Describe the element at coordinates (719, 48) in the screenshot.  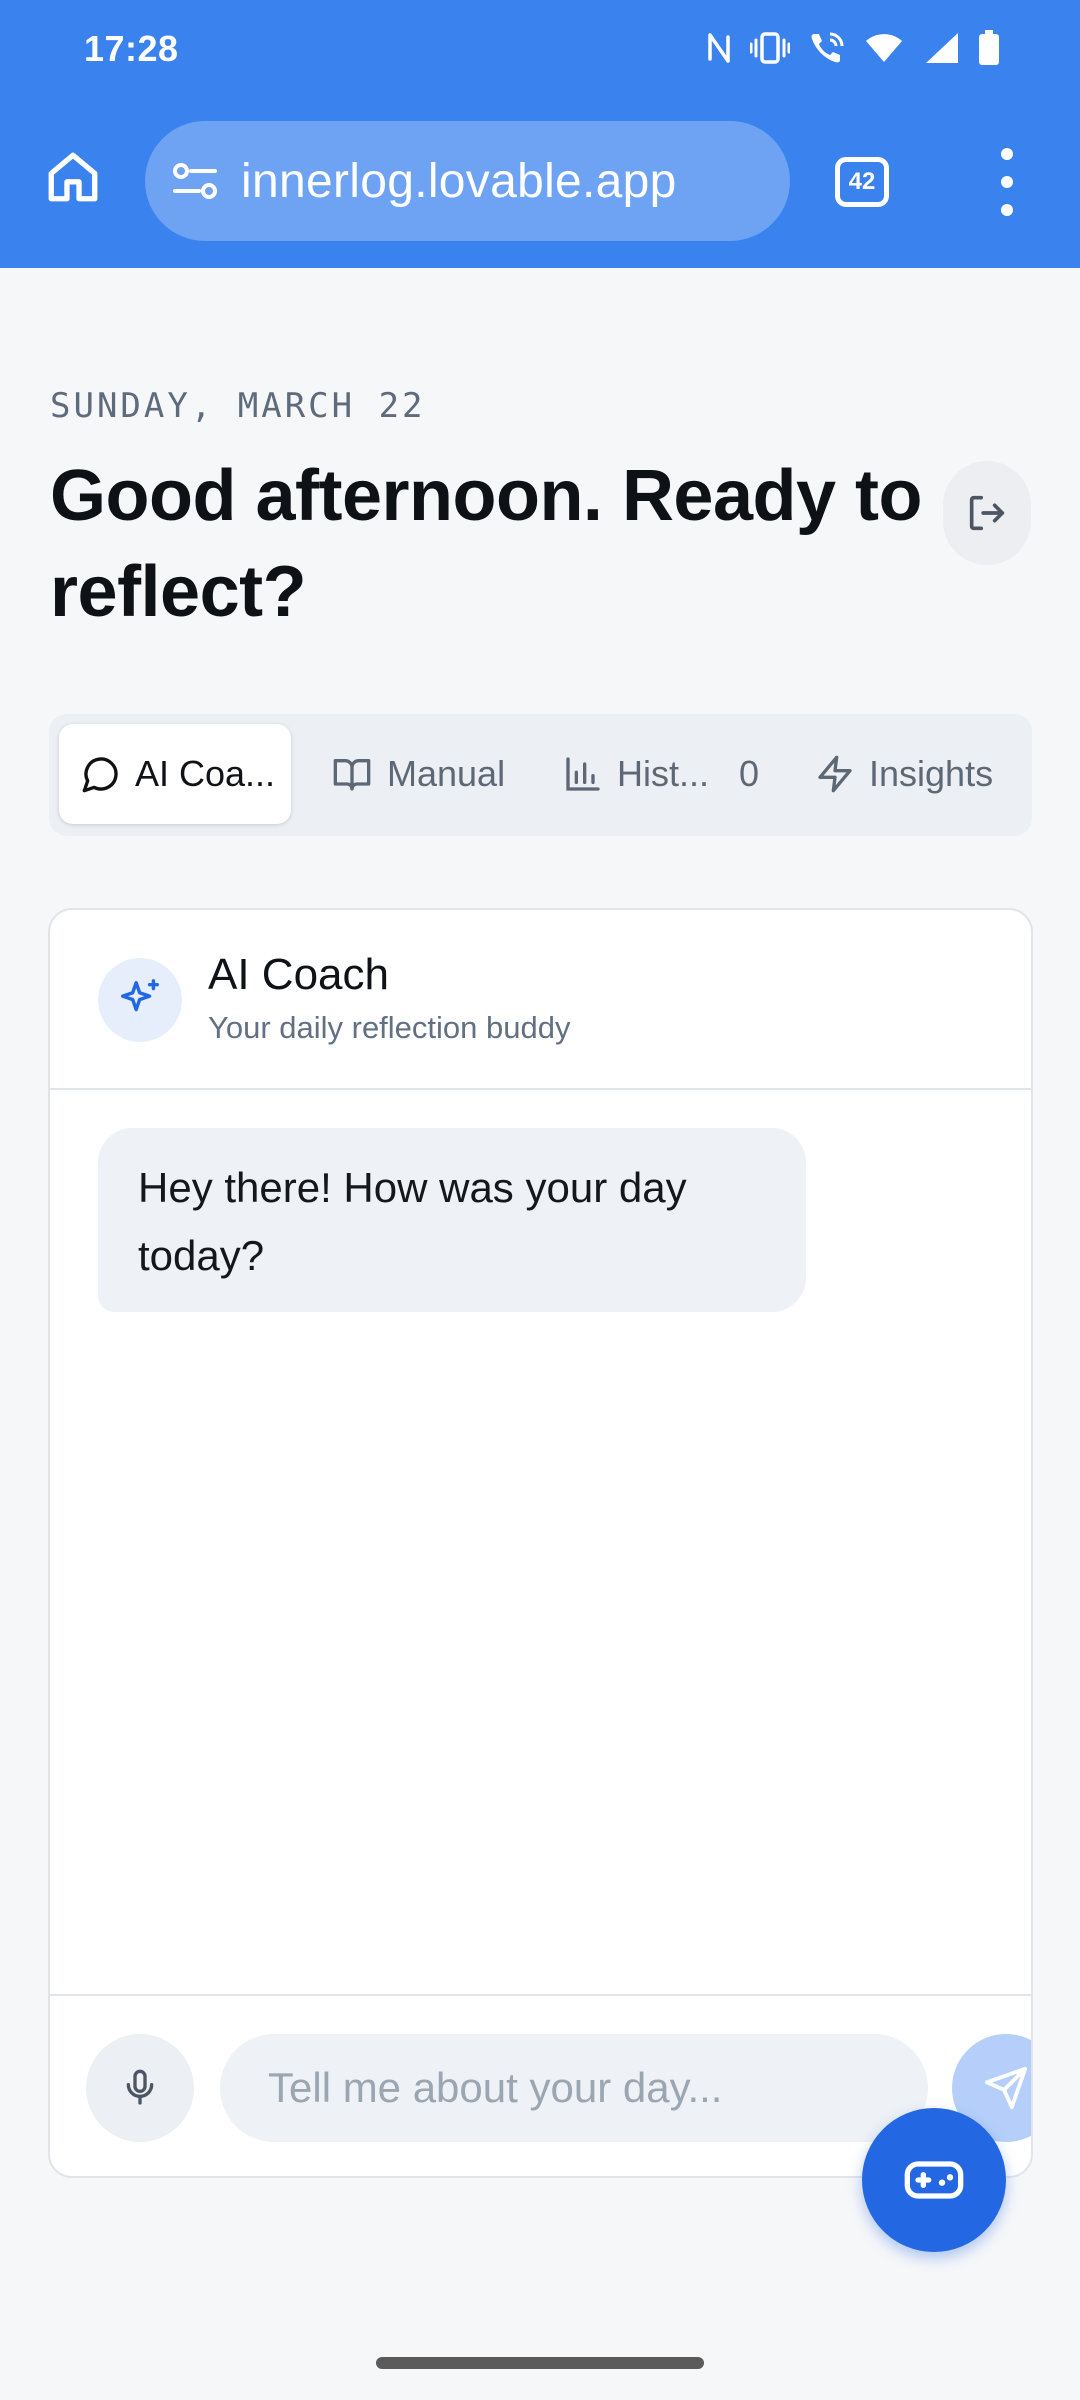
I see `nfc-icon` at that location.